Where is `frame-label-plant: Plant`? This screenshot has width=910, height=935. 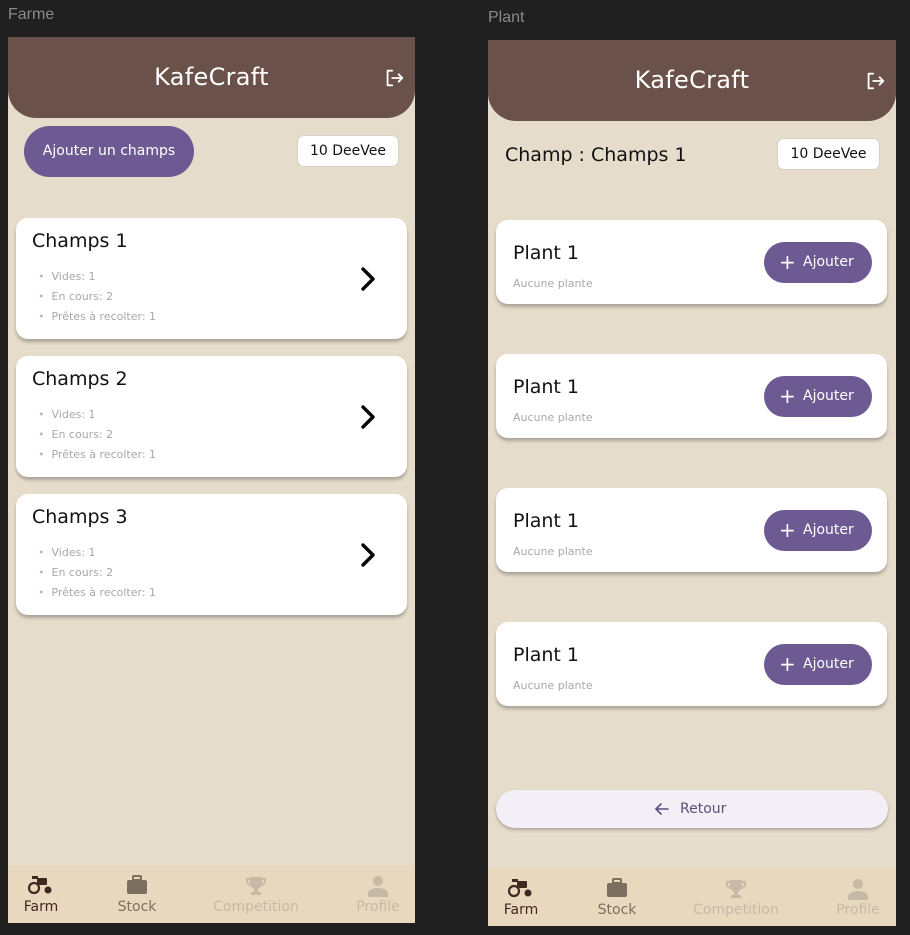
frame-label-plant: Plant is located at coordinates (506, 17).